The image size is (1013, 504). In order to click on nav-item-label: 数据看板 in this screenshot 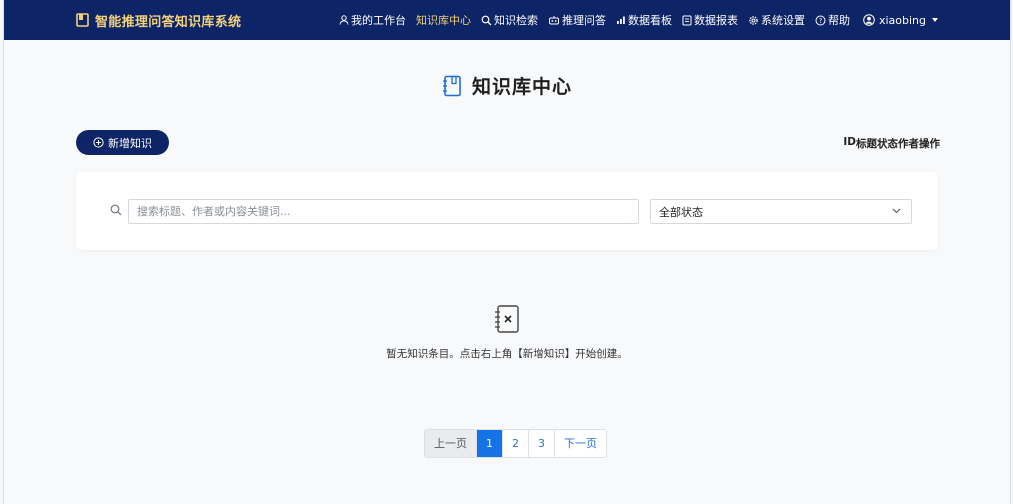, I will do `click(650, 20)`.